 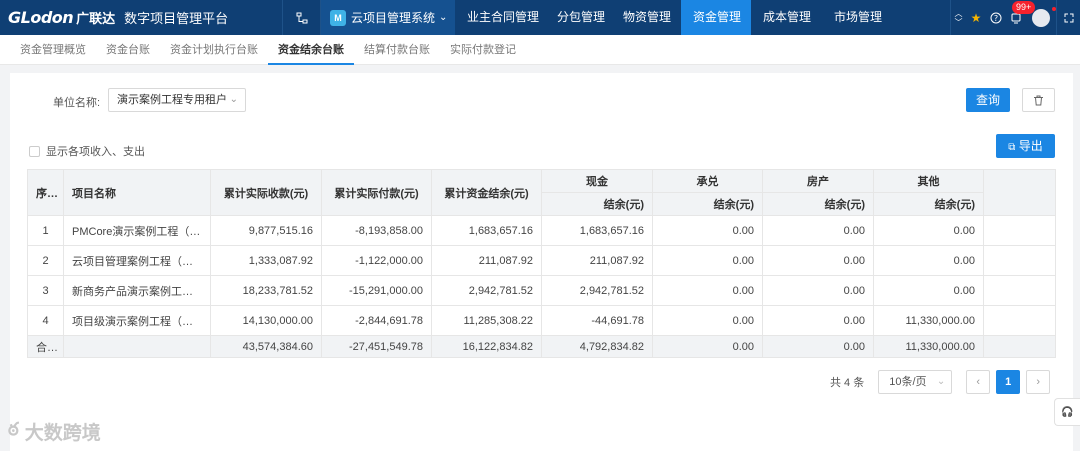 I want to click on prev-page-button: ‹, so click(x=978, y=382).